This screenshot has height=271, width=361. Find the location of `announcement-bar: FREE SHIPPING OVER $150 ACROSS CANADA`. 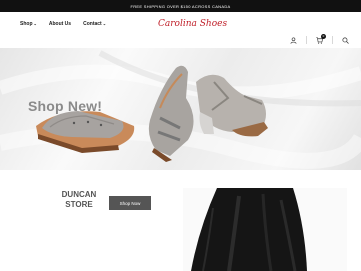

announcement-bar: FREE SHIPPING OVER $150 ACROSS CANADA is located at coordinates (180, 6).